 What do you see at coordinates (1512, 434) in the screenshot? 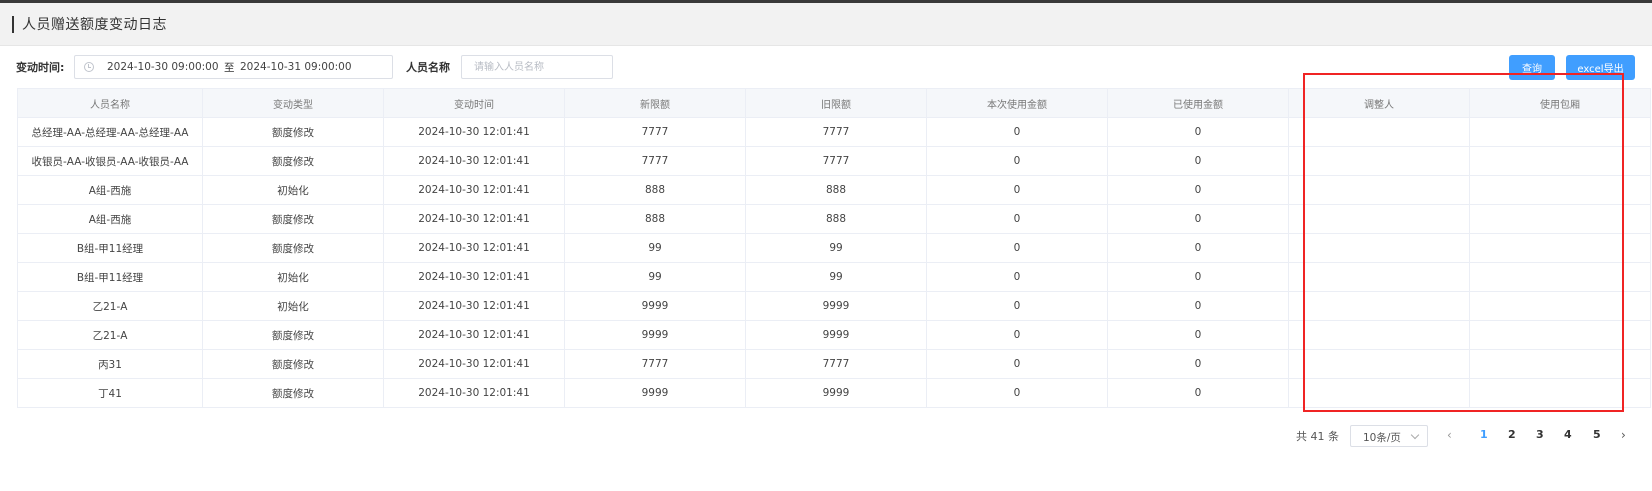
I see `page-number-2: 2` at bounding box center [1512, 434].